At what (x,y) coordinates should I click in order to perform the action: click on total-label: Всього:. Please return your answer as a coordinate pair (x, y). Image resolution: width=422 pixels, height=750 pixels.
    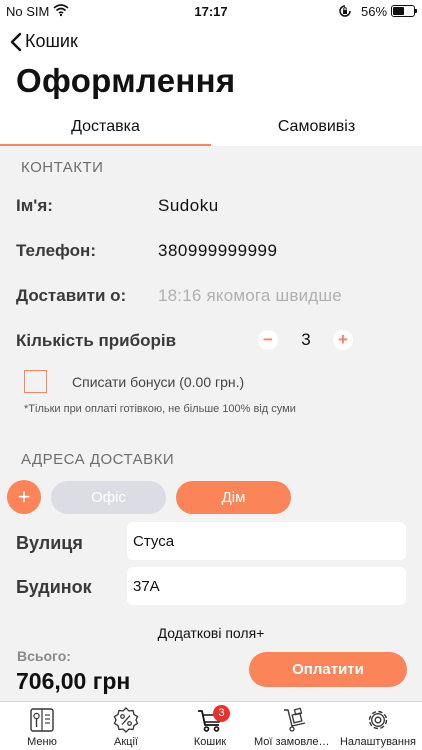
    Looking at the image, I should click on (44, 656).